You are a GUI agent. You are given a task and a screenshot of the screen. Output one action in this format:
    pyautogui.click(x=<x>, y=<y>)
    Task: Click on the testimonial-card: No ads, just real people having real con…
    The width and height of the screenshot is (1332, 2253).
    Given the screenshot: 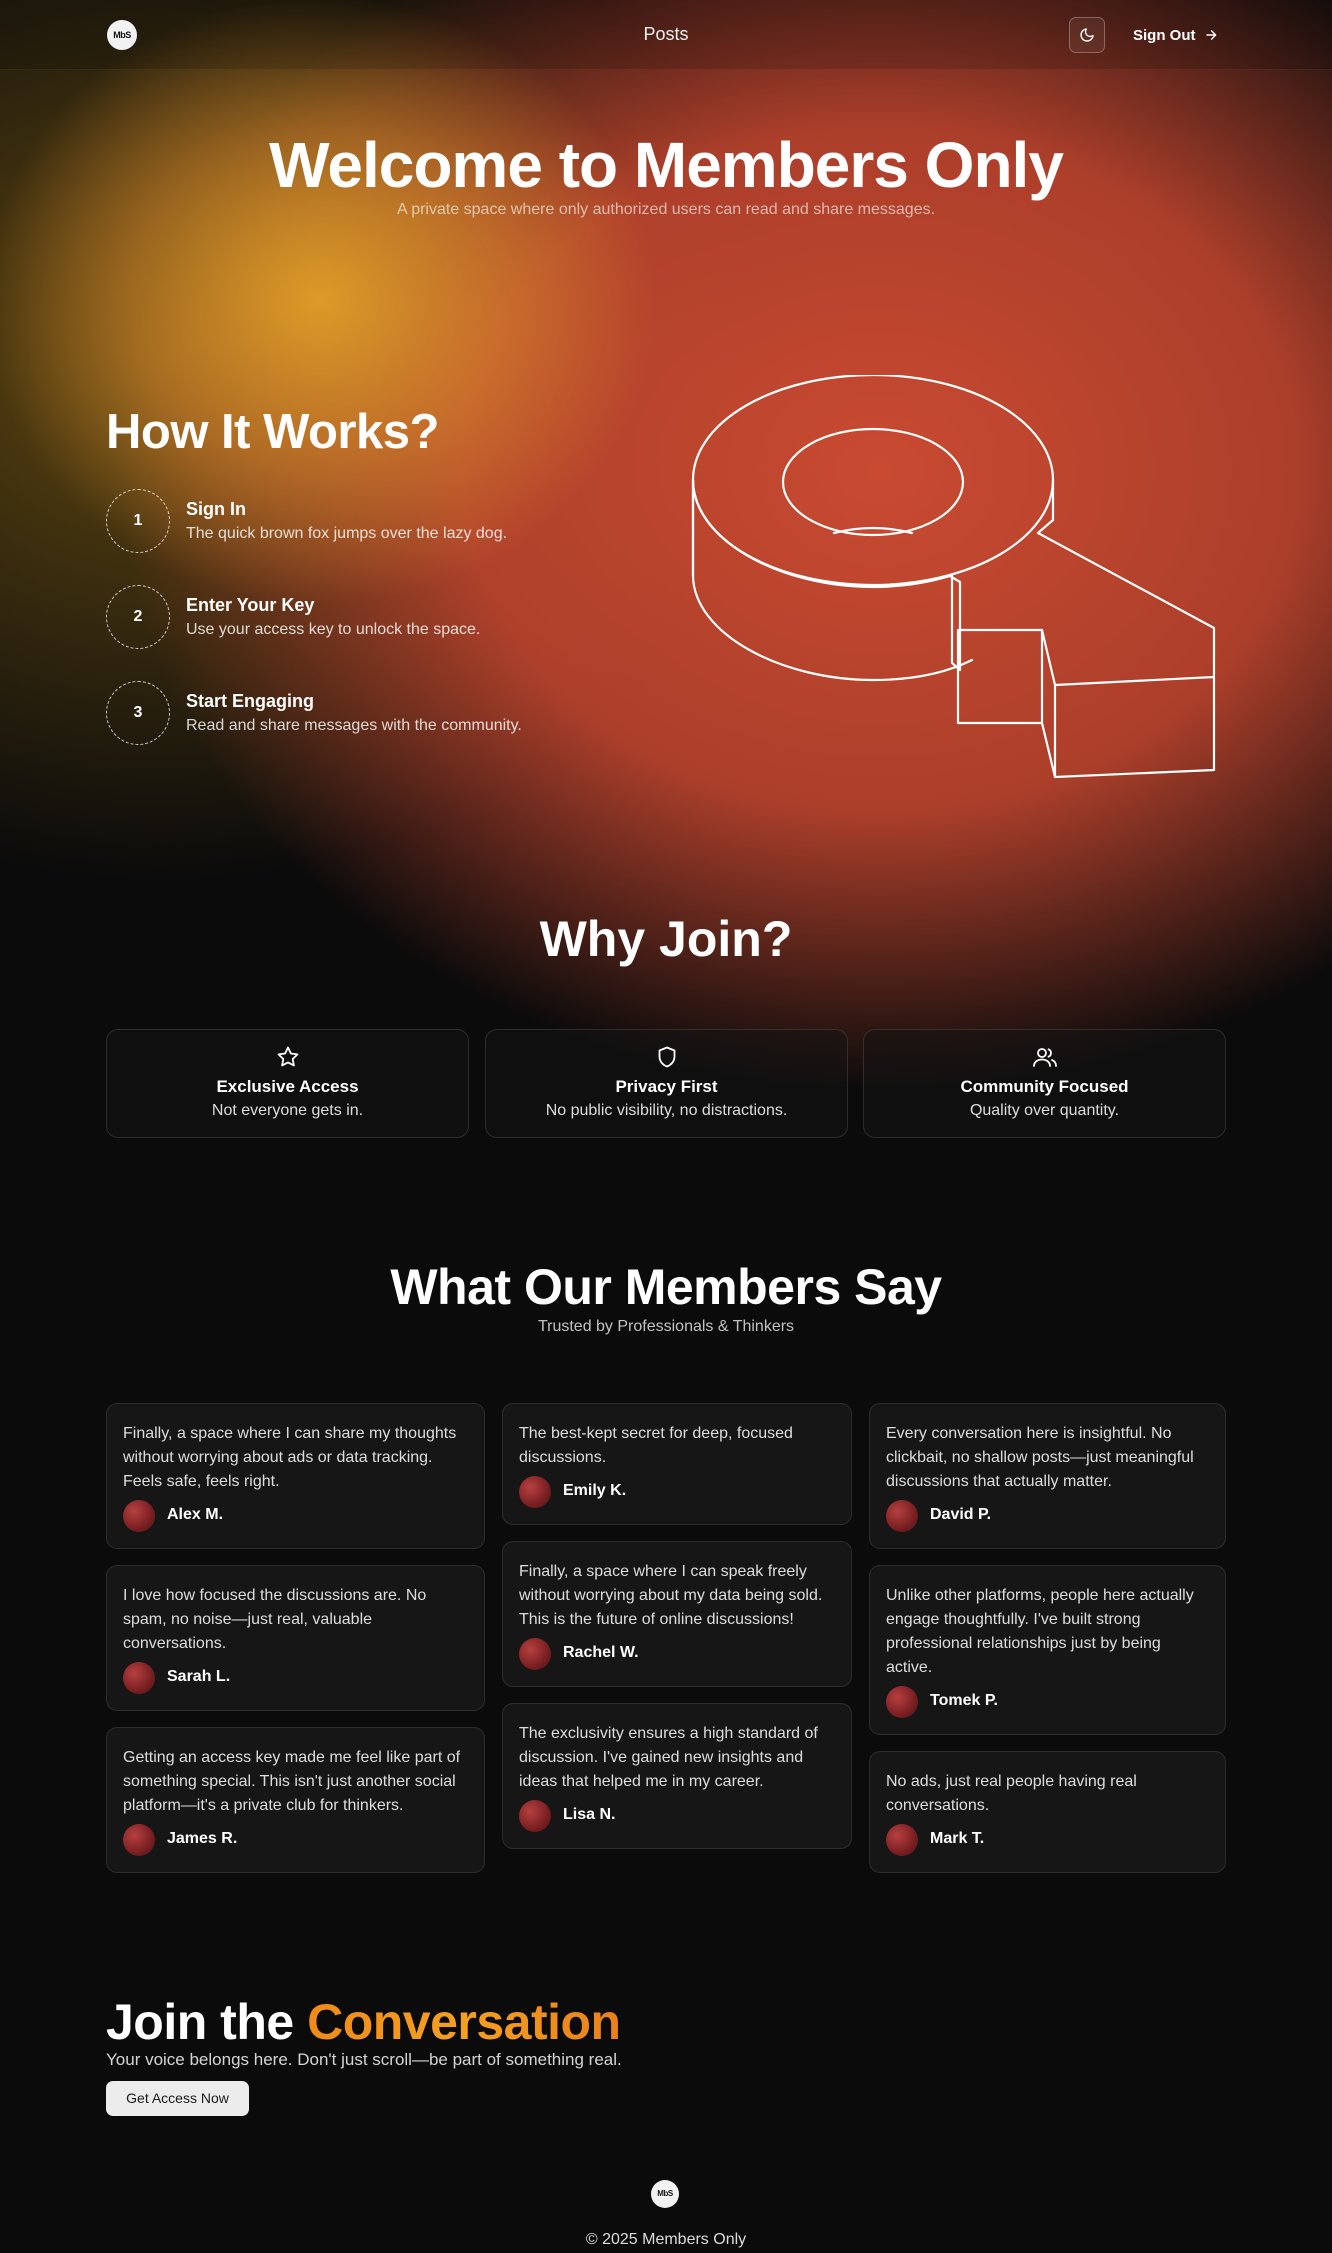 What is the action you would take?
    pyautogui.click(x=1047, y=1812)
    